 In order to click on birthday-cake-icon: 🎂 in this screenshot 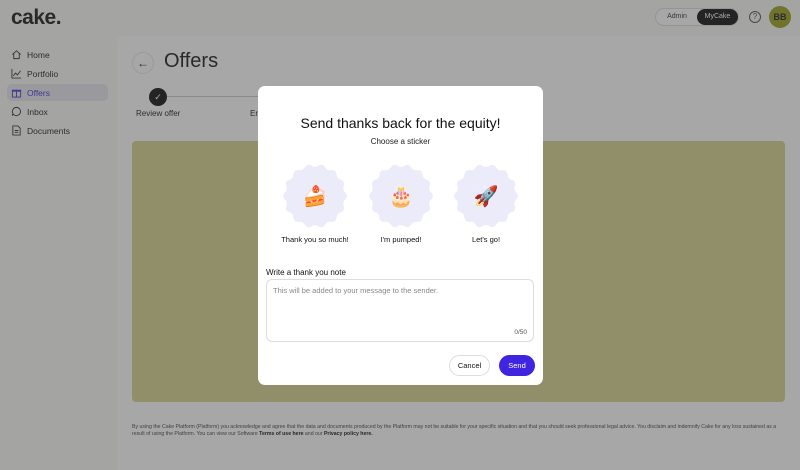, I will do `click(401, 197)`.